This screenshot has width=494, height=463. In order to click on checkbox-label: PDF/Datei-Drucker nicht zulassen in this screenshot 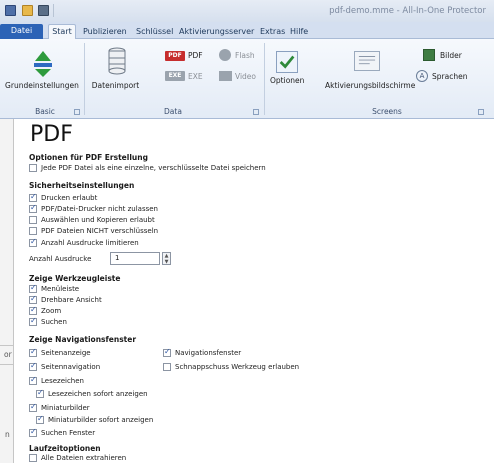, I will do `click(99, 209)`.